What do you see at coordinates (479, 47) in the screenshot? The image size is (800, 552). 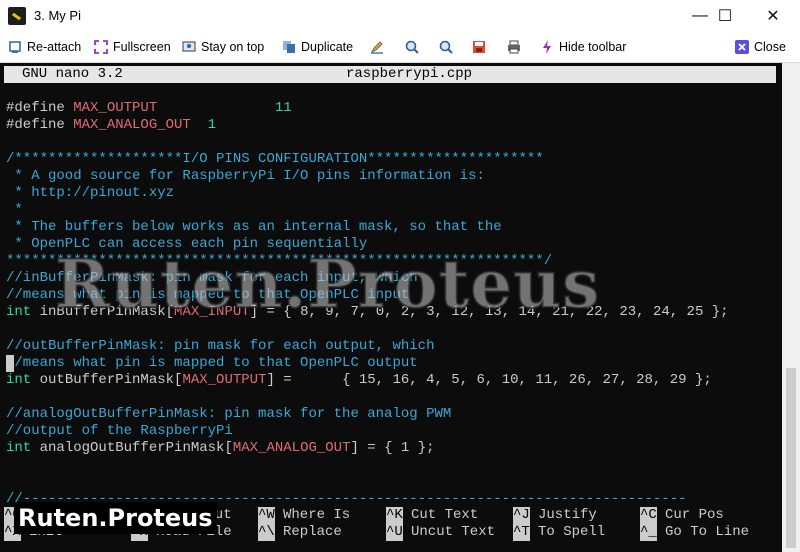 I see `save-icon` at bounding box center [479, 47].